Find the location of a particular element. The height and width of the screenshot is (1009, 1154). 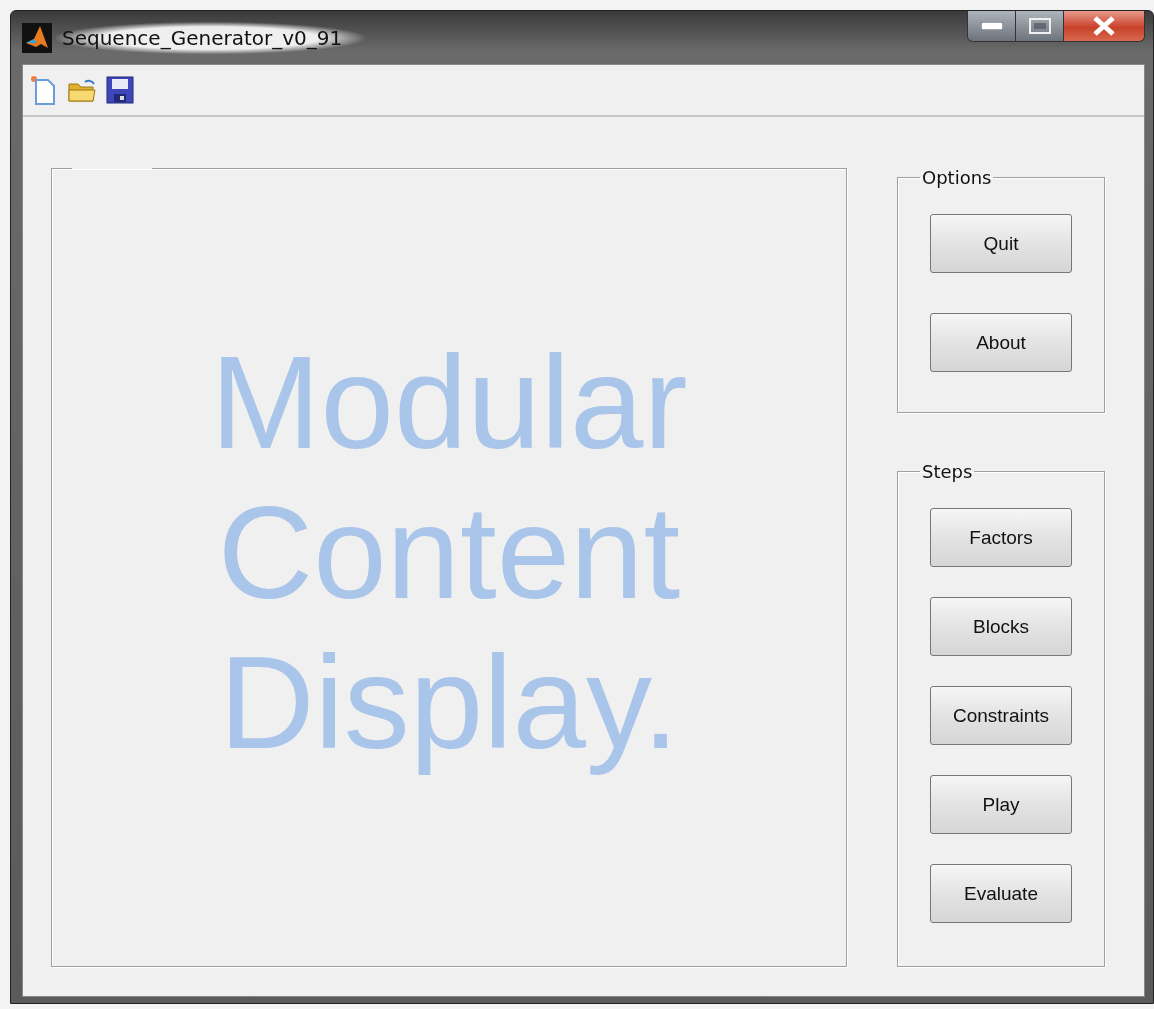

close-icon is located at coordinates (1104, 26).